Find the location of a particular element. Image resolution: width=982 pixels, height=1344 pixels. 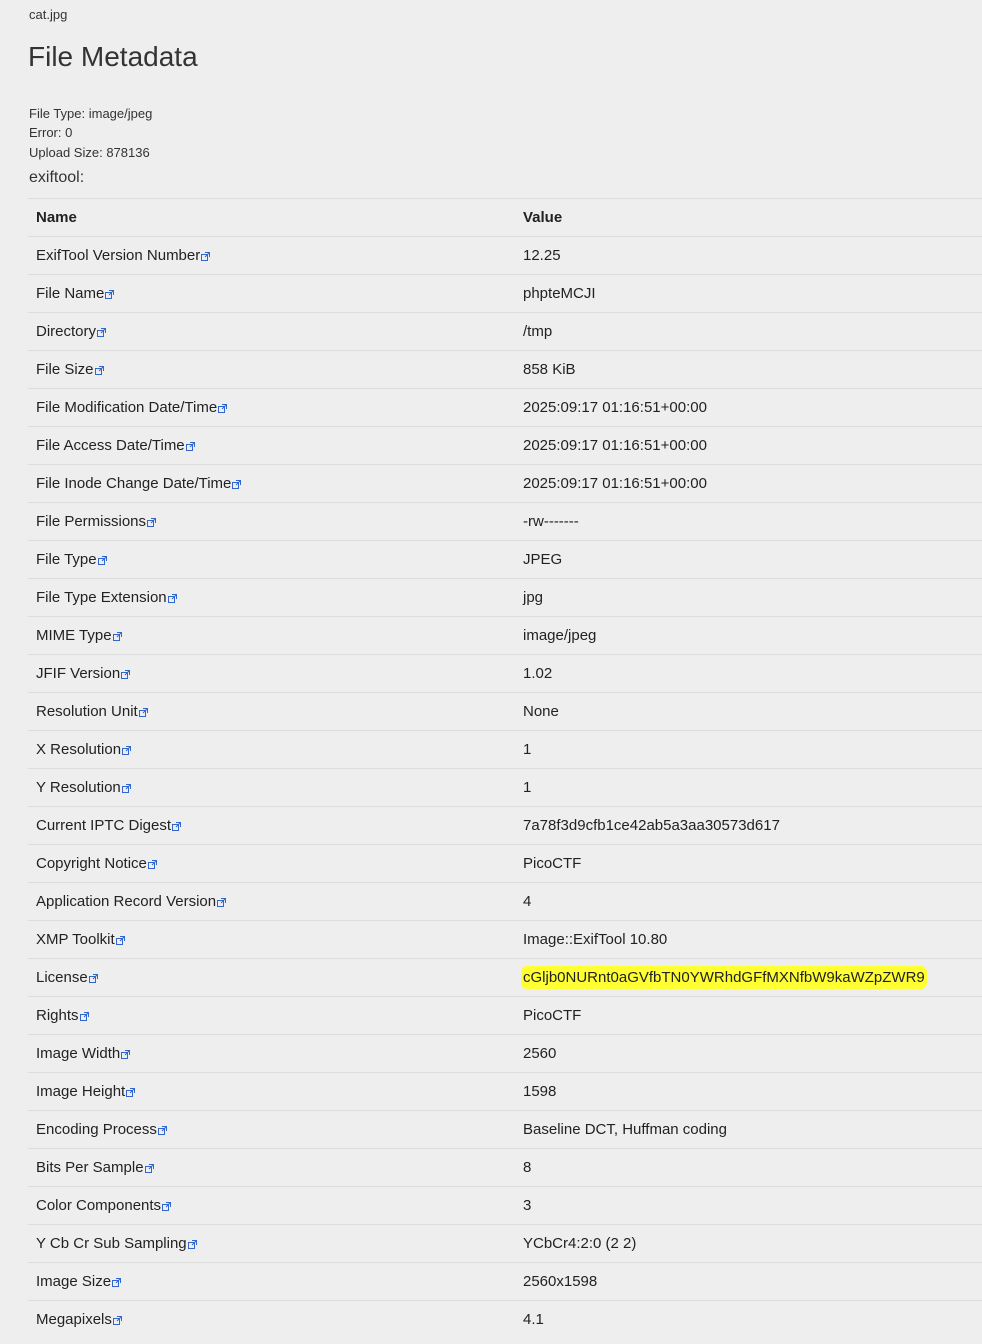

tag-name-link: File Modification Date/Time is located at coordinates (132, 407).